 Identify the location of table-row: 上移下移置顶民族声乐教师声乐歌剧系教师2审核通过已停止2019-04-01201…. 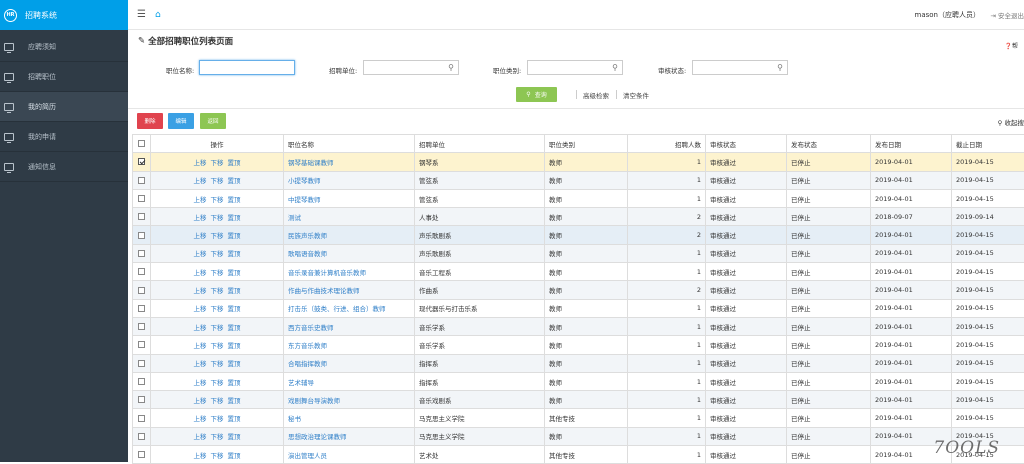
(578, 235).